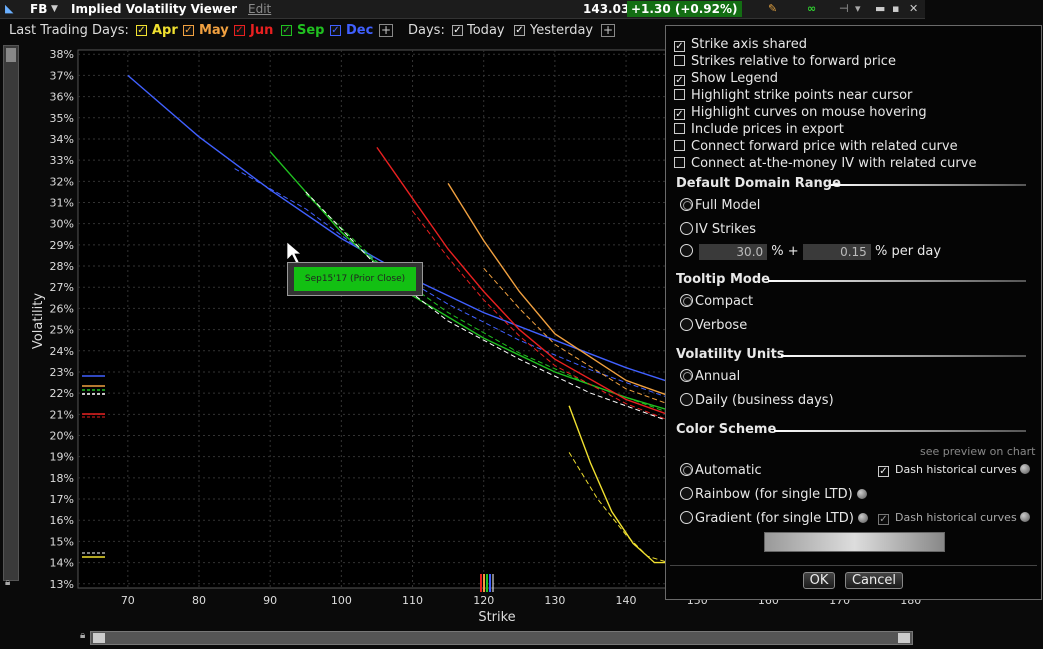  Describe the element at coordinates (261, 30) in the screenshot. I see `ltd-label-jun: Jun` at that location.